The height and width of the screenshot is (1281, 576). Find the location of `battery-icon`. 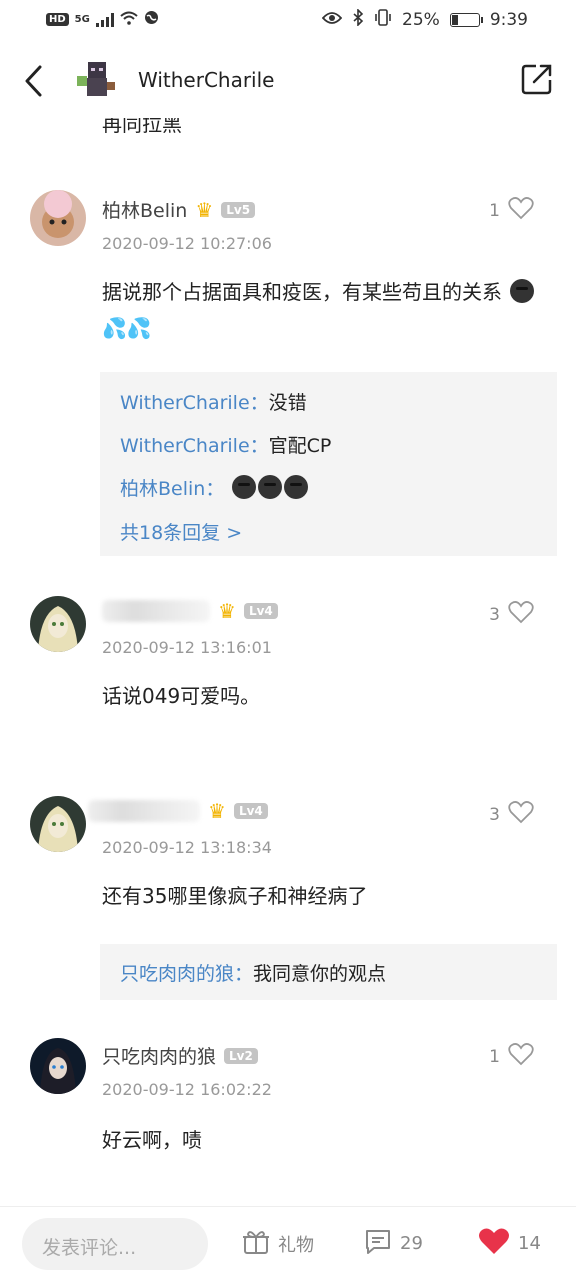

battery-icon is located at coordinates (466, 20).